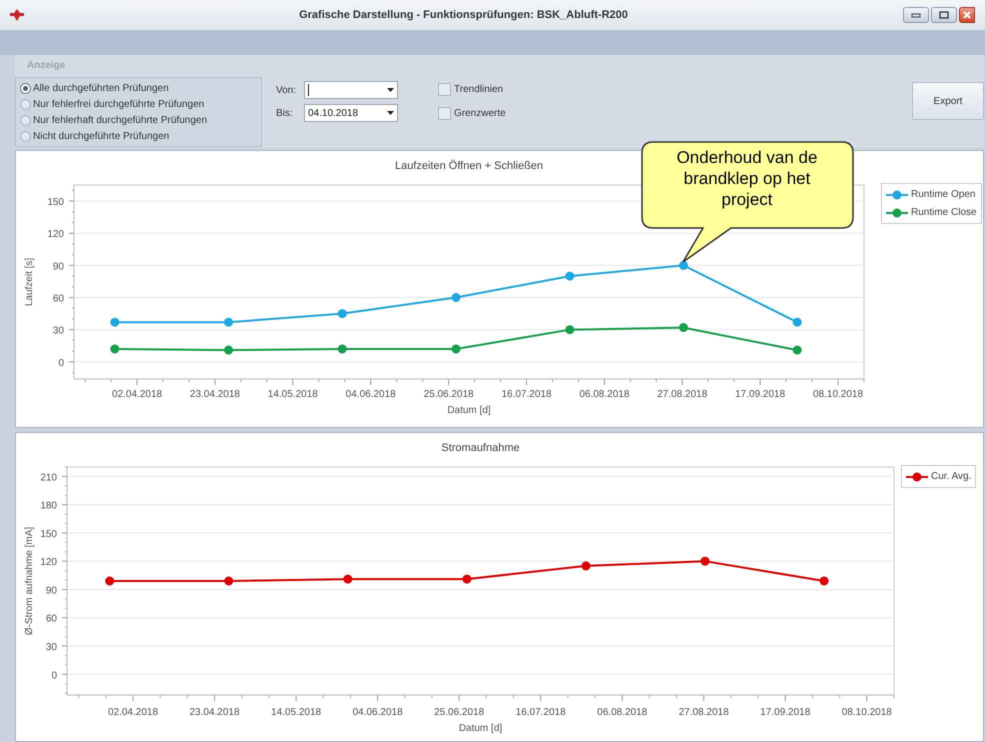 The height and width of the screenshot is (742, 985). What do you see at coordinates (17, 15) in the screenshot?
I see `app-logo-icon` at bounding box center [17, 15].